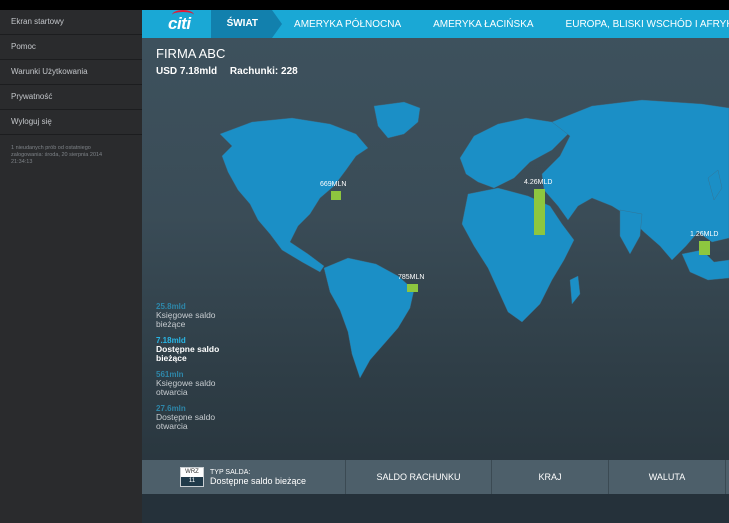 The height and width of the screenshot is (523, 729). What do you see at coordinates (71, 97) in the screenshot?
I see `menu-item-privacy: Prywatność` at bounding box center [71, 97].